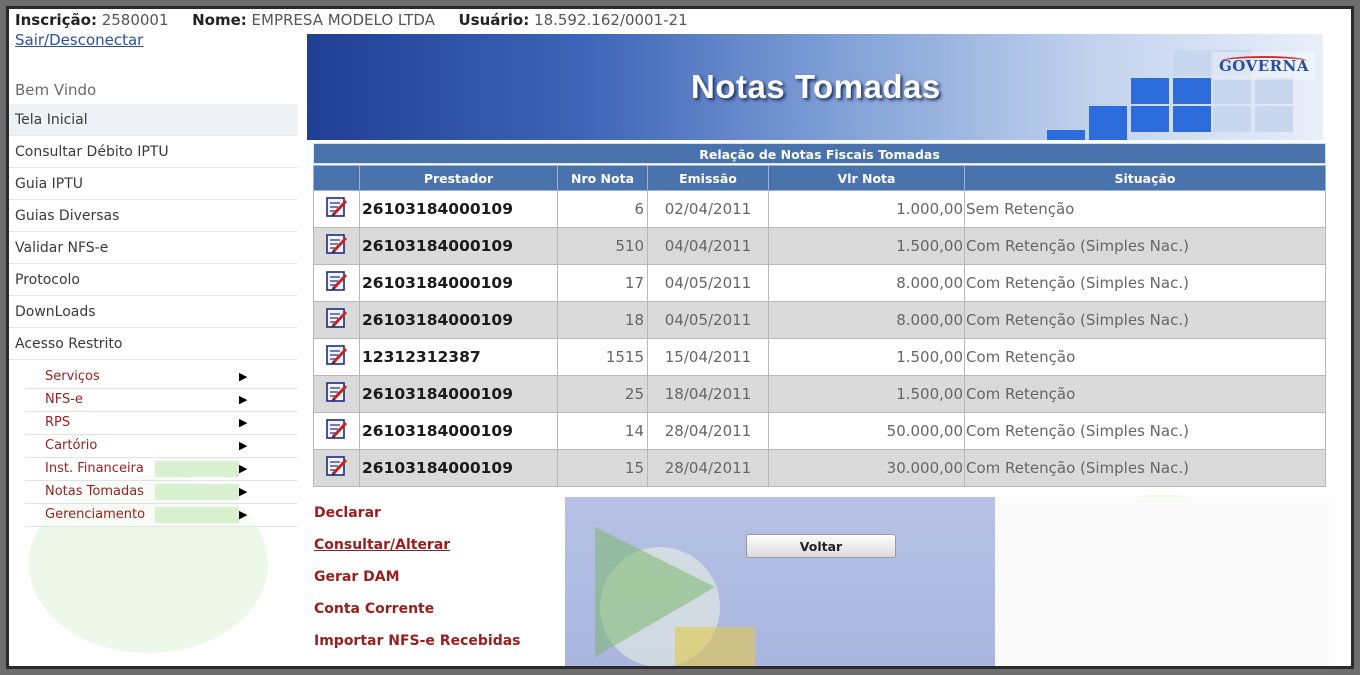 This screenshot has height=675, width=1360. I want to click on submenu-label: Cartório, so click(71, 445).